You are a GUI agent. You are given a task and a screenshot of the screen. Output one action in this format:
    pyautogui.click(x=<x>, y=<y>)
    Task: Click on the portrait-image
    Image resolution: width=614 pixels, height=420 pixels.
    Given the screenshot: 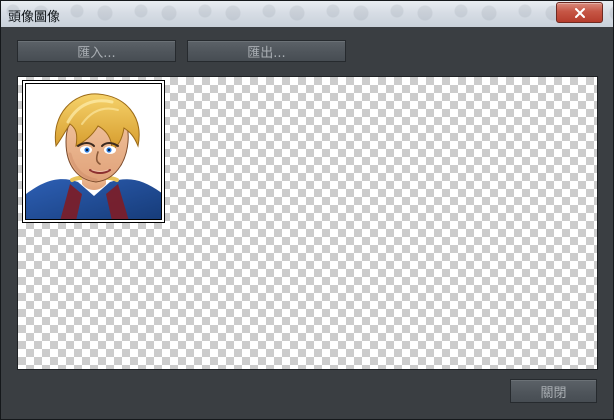 What is the action you would take?
    pyautogui.click(x=93, y=151)
    